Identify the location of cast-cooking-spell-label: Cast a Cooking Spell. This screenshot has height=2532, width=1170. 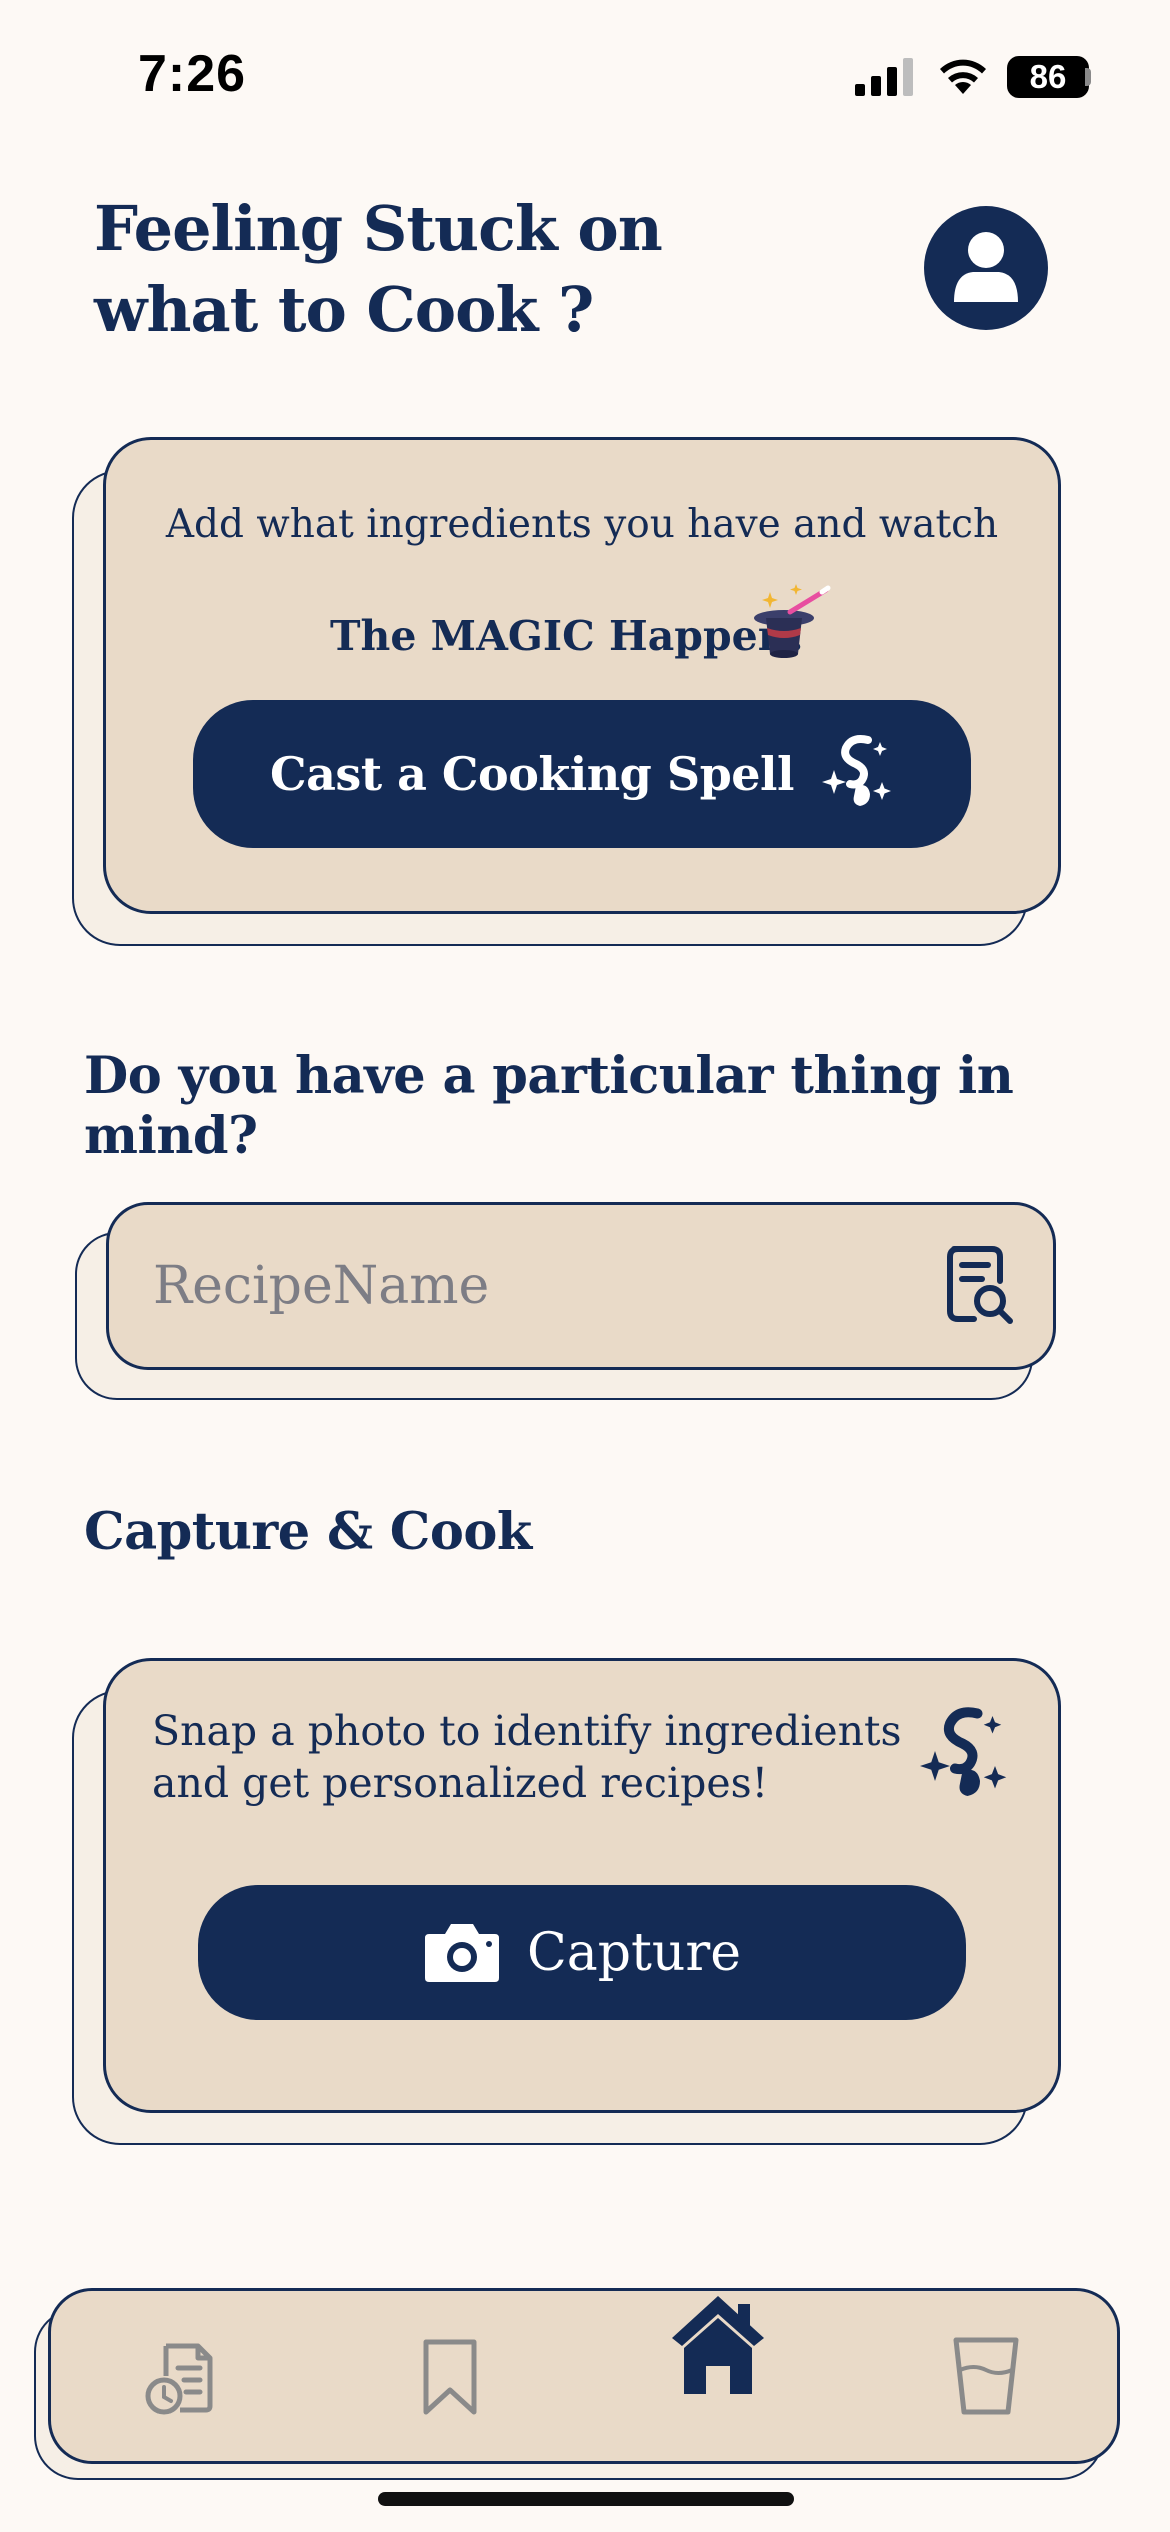
(532, 774).